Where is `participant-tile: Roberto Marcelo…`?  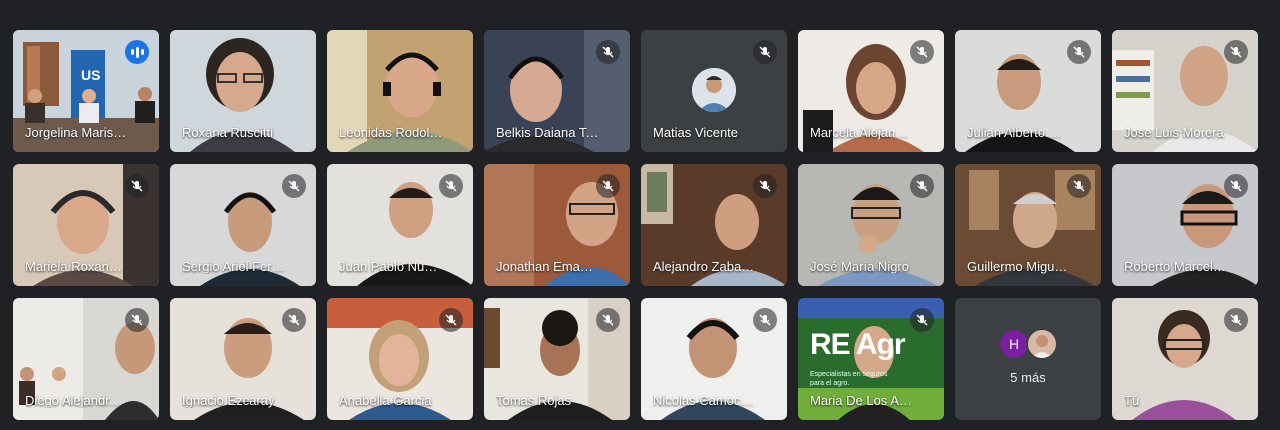 participant-tile: Roberto Marcelo… is located at coordinates (1185, 225).